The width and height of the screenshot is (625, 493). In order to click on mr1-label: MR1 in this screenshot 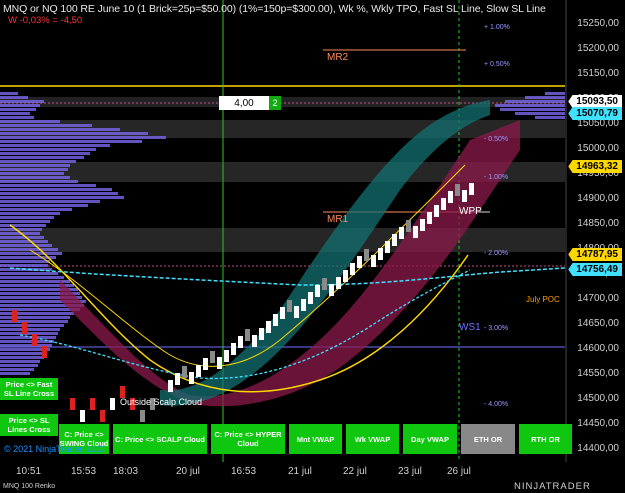, I will do `click(338, 219)`.